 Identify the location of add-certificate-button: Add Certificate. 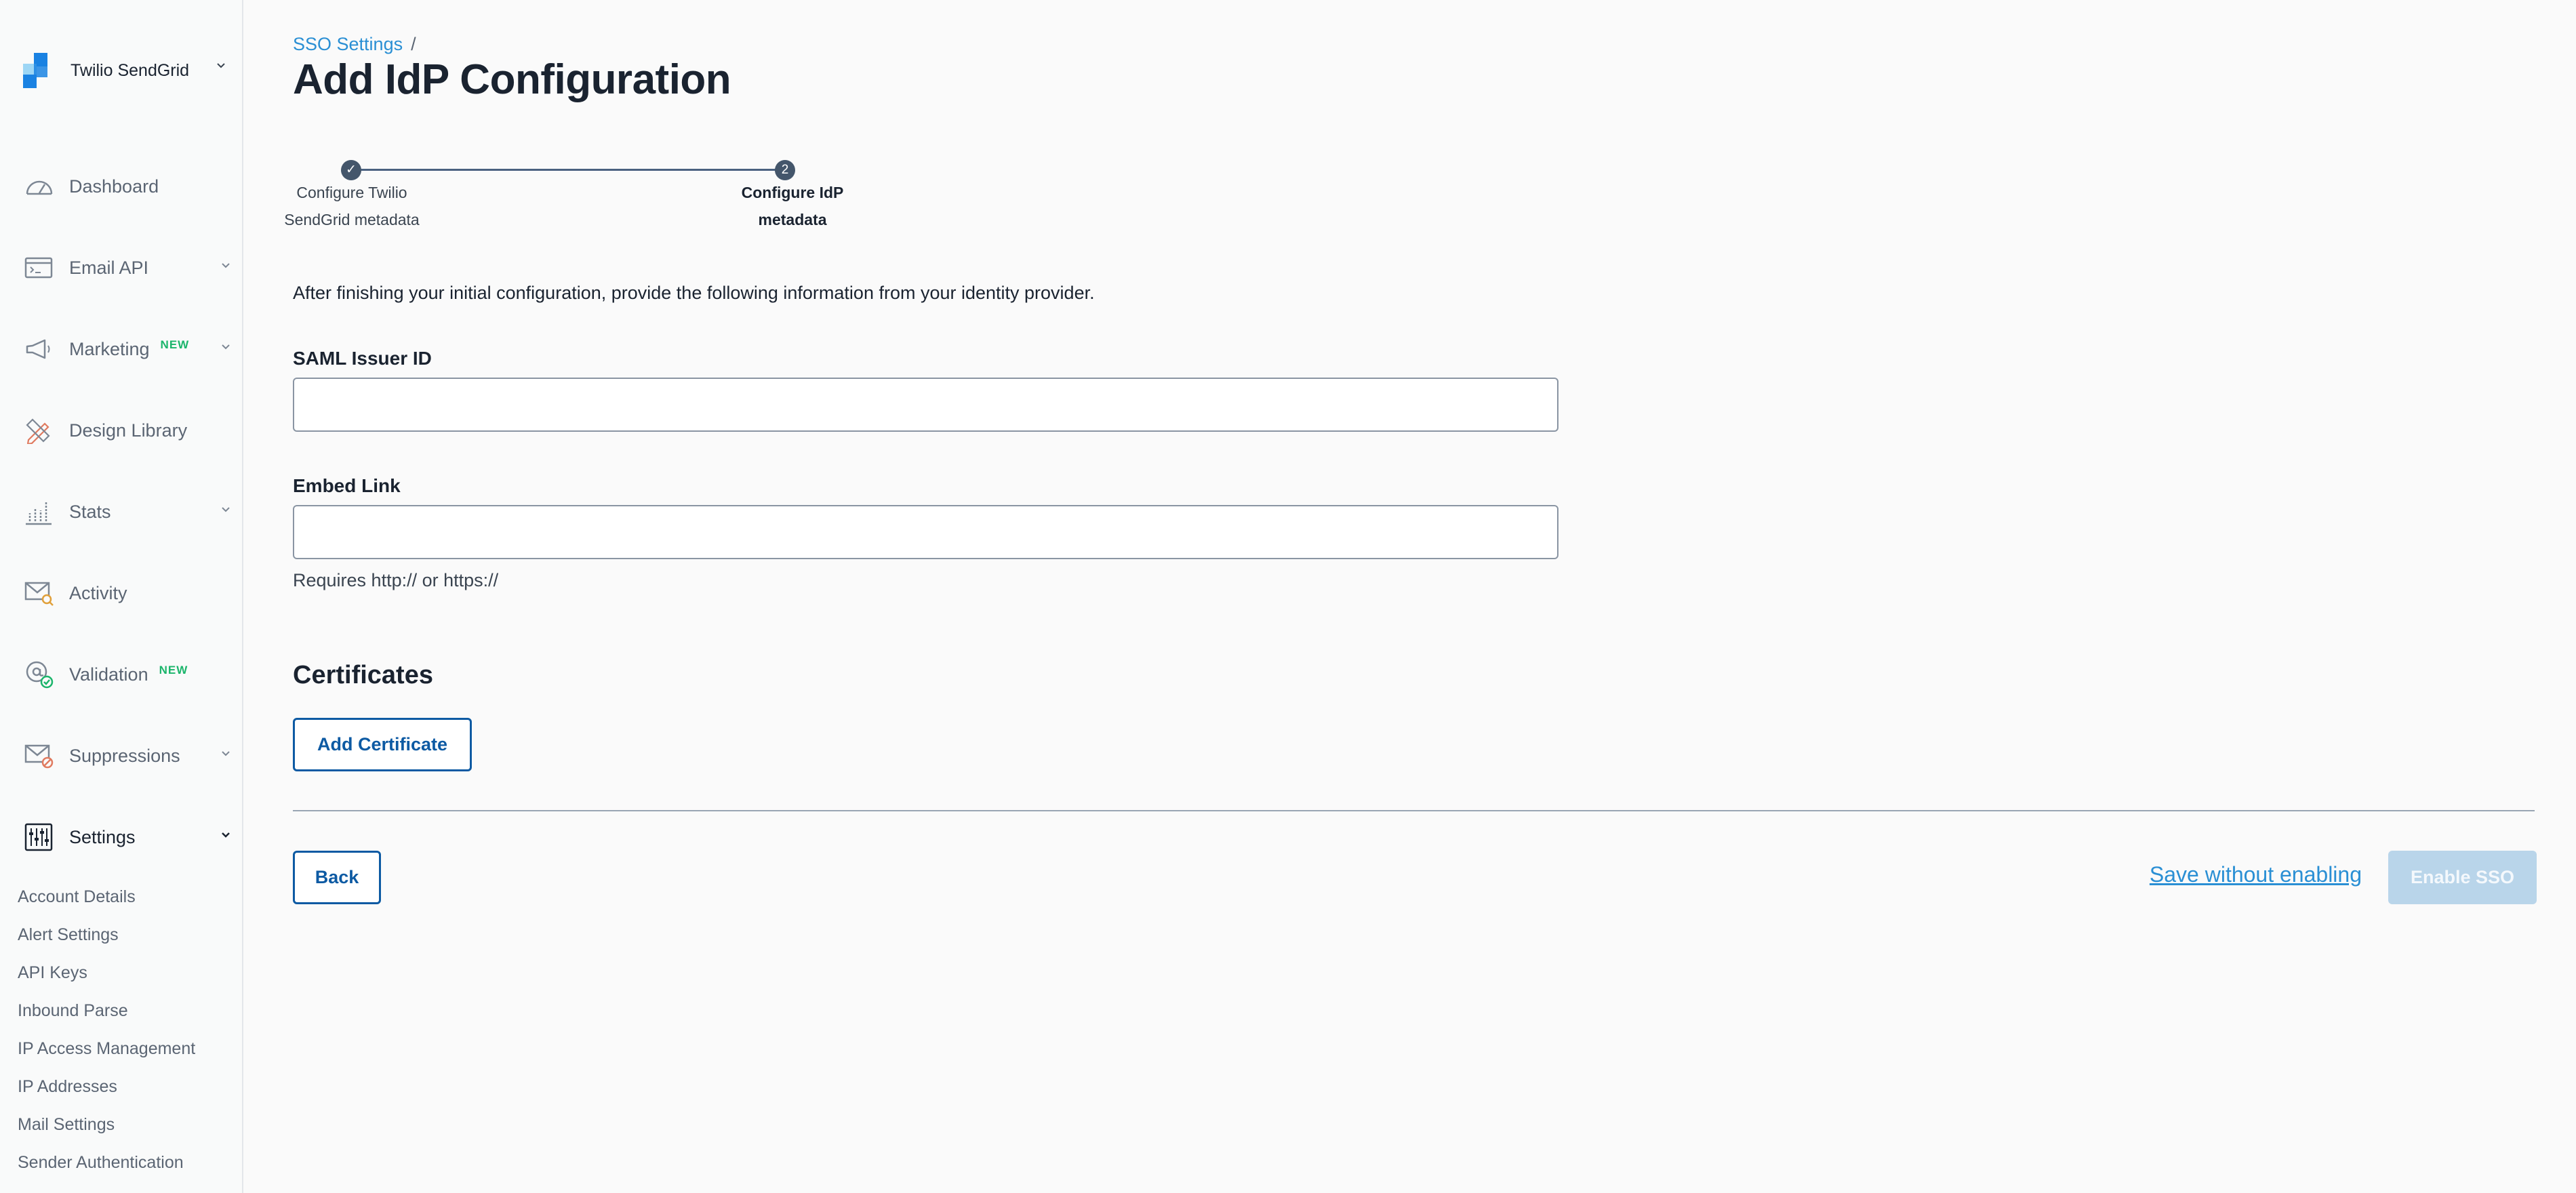
(382, 745).